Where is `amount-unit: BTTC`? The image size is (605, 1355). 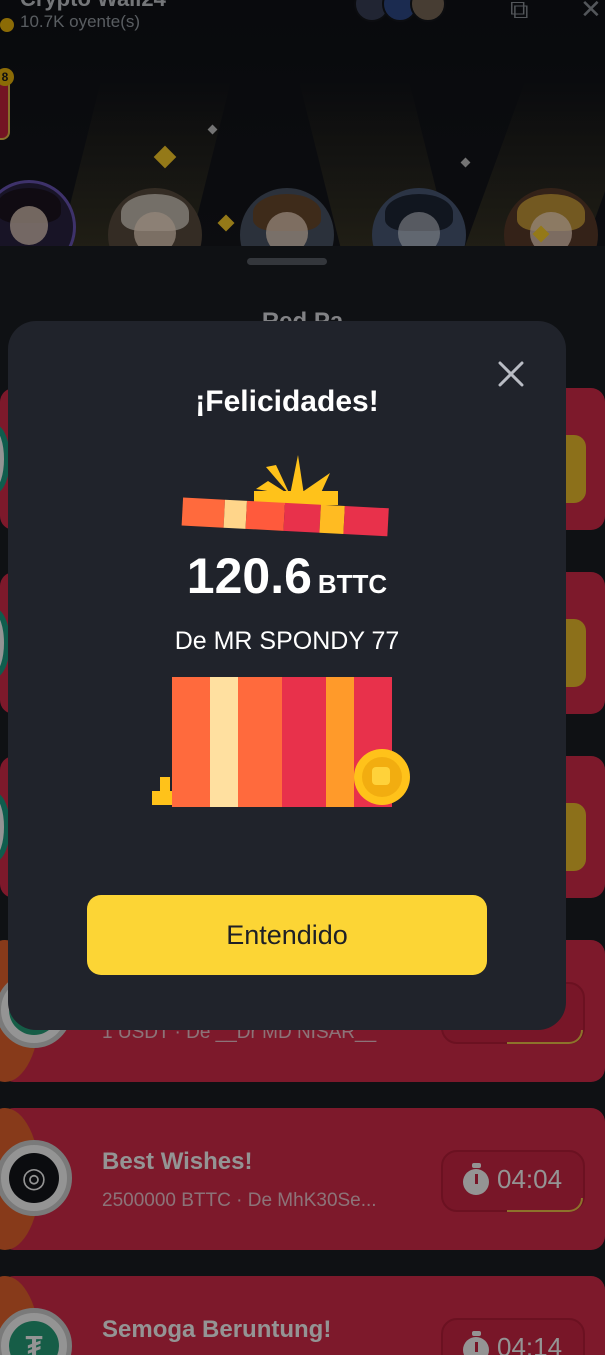
amount-unit: BTTC is located at coordinates (352, 584).